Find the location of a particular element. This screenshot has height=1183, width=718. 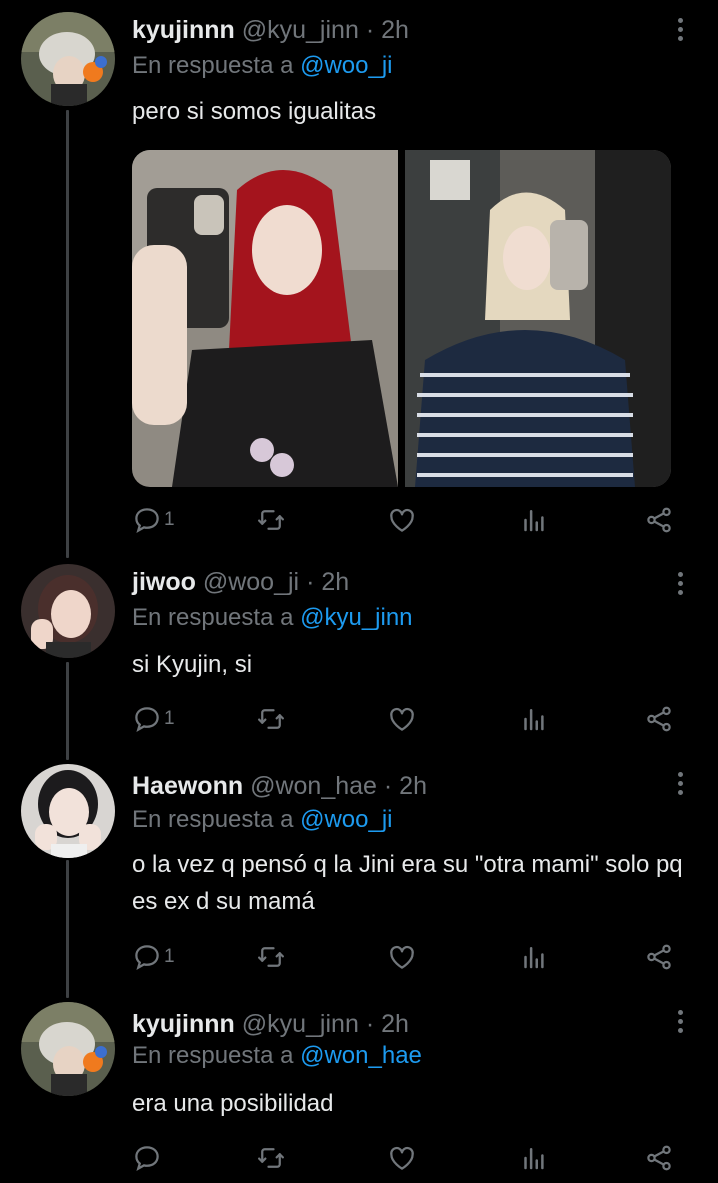

reply-button is located at coordinates (148, 1158).